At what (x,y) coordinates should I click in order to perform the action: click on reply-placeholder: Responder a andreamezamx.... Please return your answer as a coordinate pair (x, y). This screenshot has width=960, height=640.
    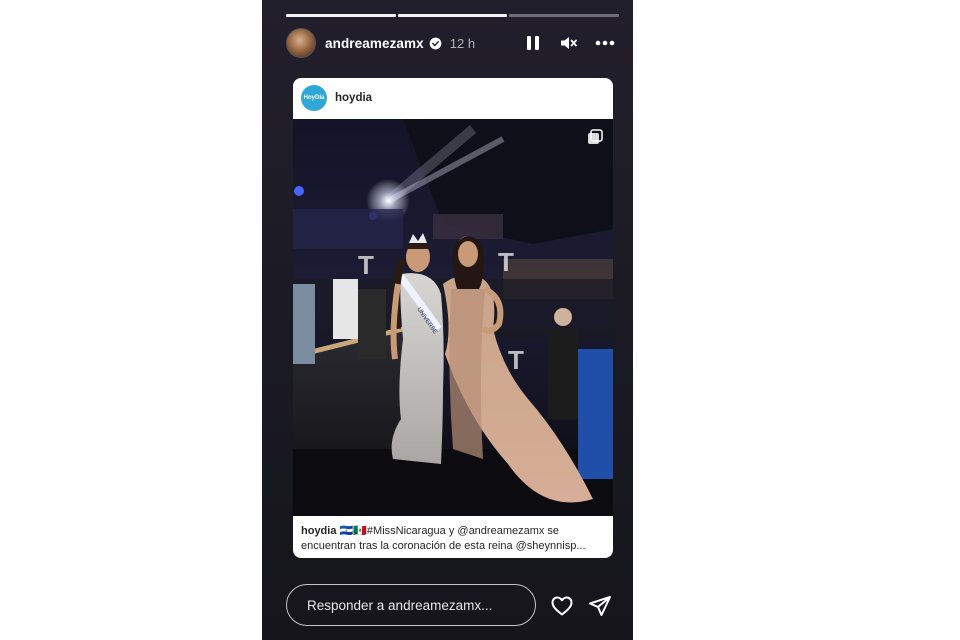
    Looking at the image, I should click on (400, 605).